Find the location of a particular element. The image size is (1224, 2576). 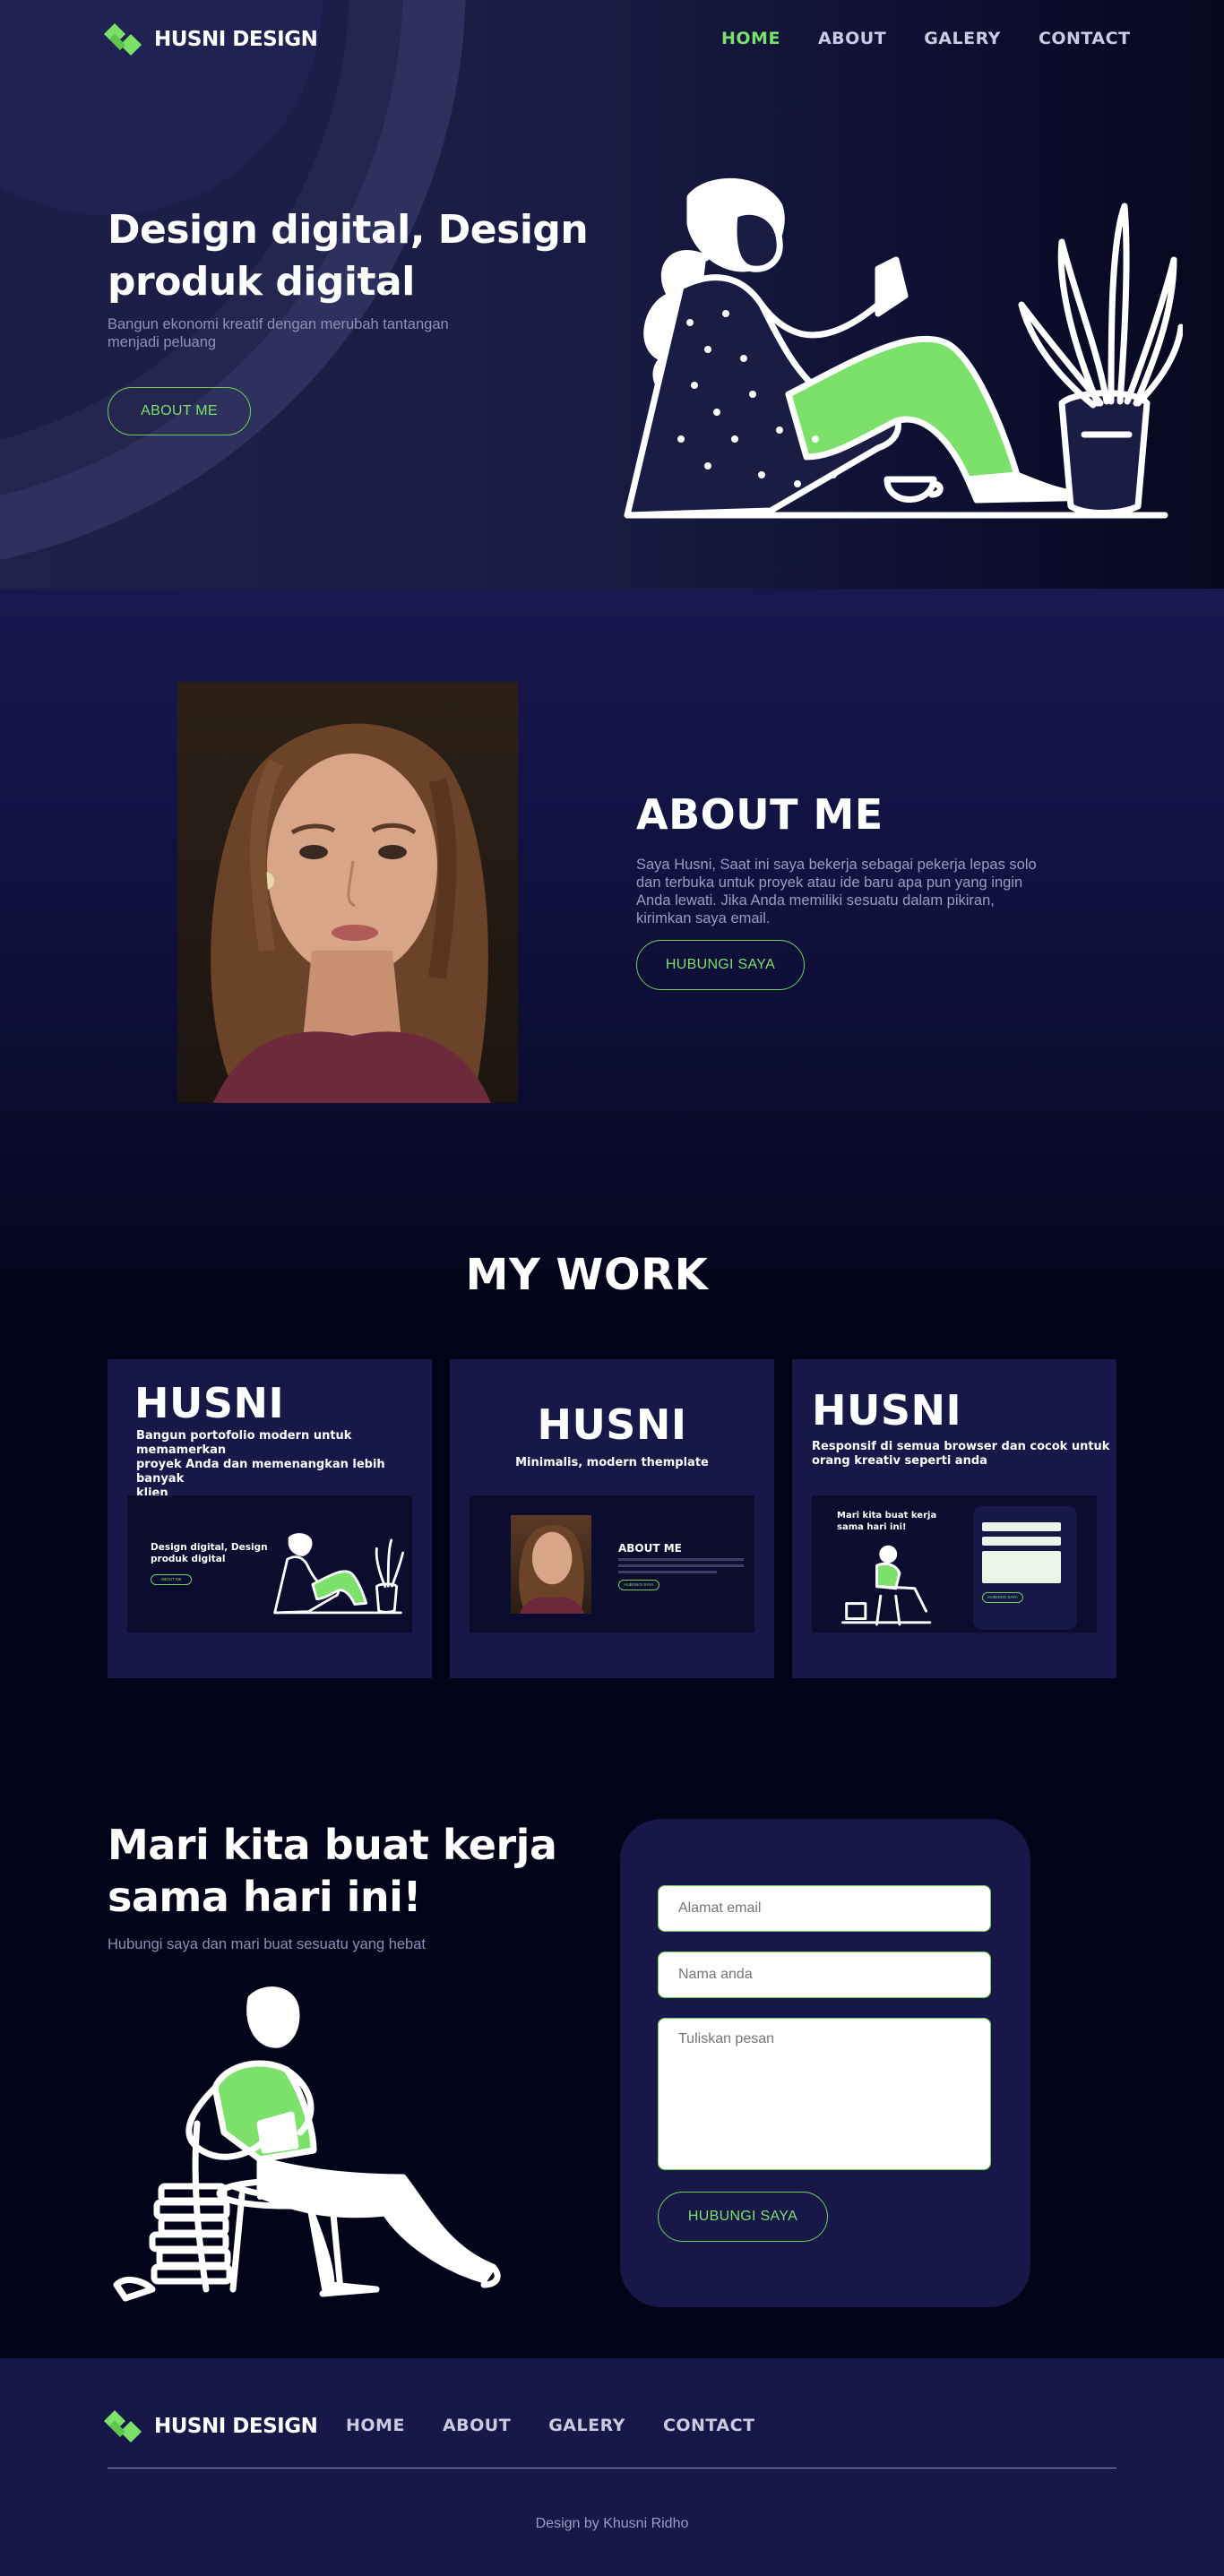

brand-name: HUSNI DESIGN is located at coordinates (236, 39).